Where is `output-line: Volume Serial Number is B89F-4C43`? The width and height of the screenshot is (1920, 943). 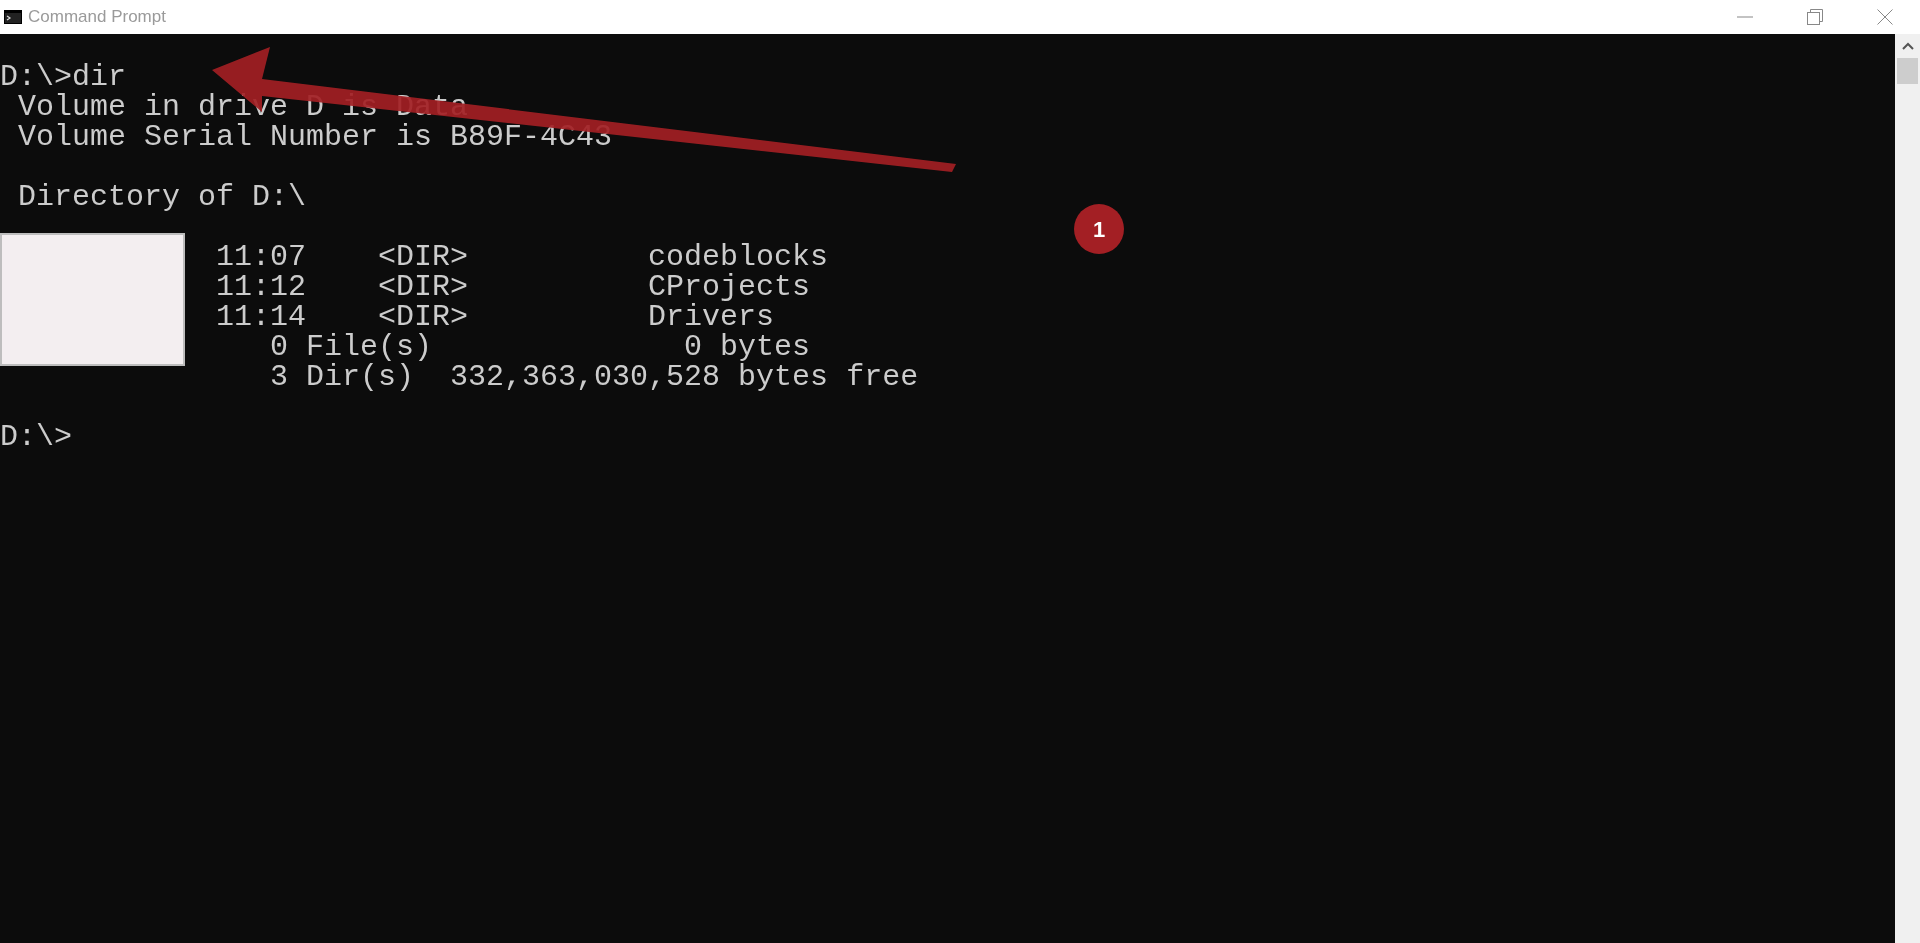
output-line: Volume Serial Number is B89F-4C43 is located at coordinates (315, 137).